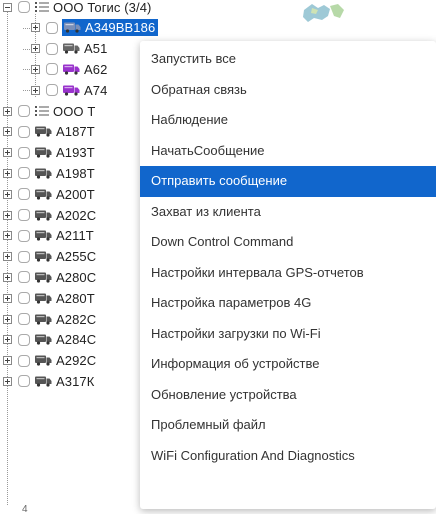  Describe the element at coordinates (47, 381) in the screenshot. I see `tree-vehicle-row: А317К` at that location.